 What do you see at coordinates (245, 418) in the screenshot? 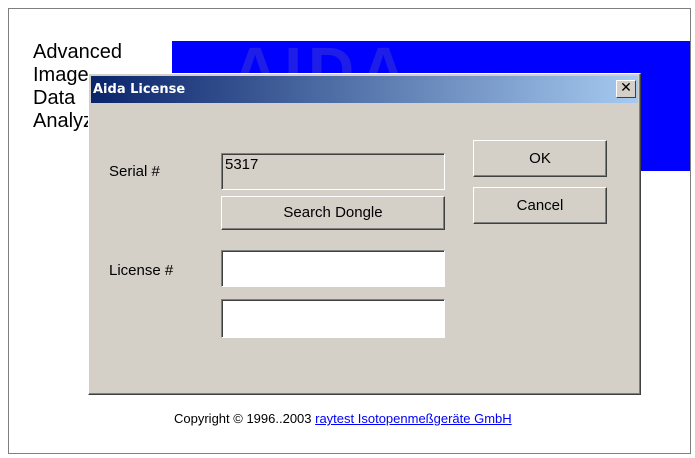
I see `copyright-text: Copyright © 1996..2003` at bounding box center [245, 418].